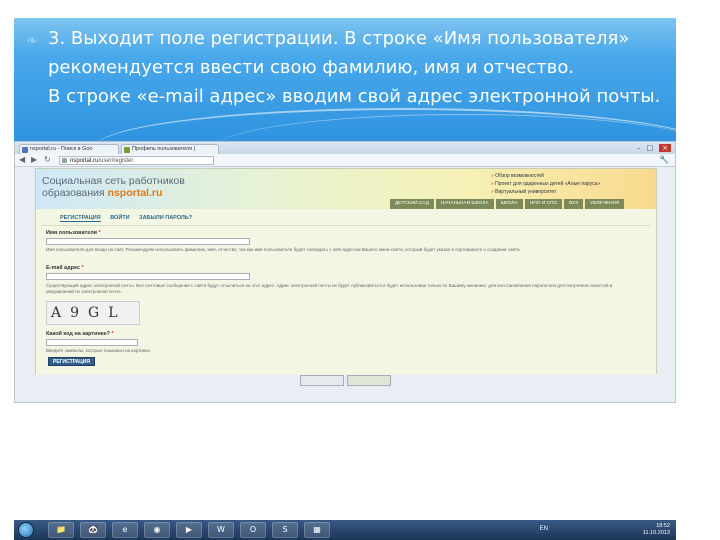  I want to click on window-controls: –□ ×, so click(654, 148).